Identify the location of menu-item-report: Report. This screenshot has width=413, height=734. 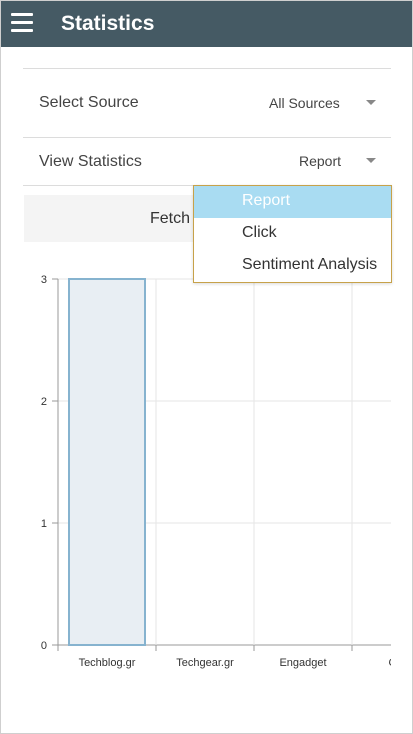
(292, 202).